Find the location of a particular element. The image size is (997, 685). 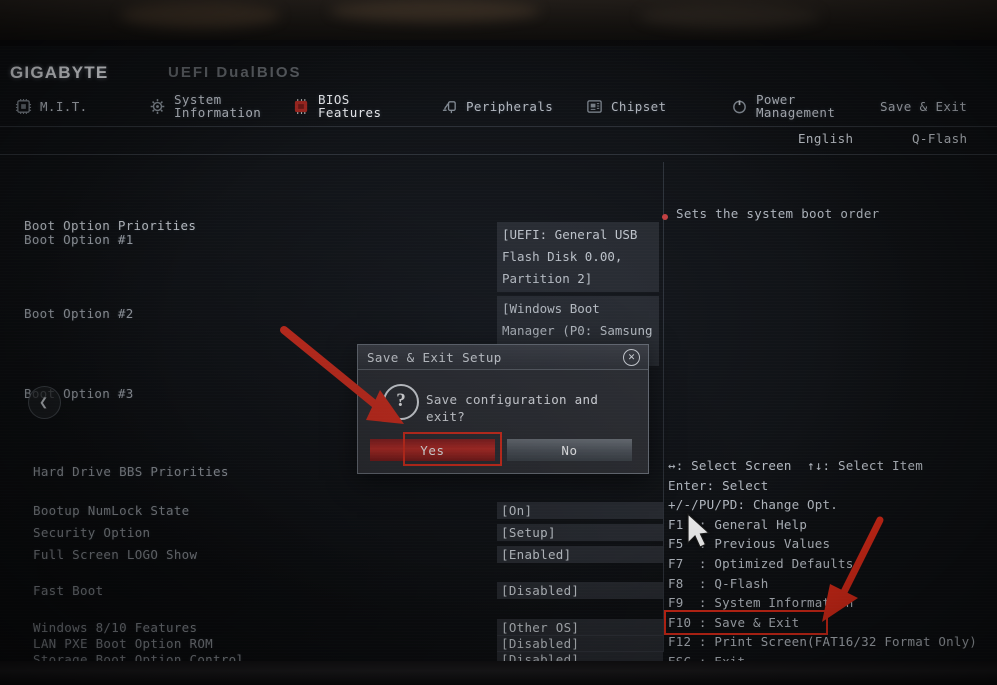

no-button: No is located at coordinates (569, 450).